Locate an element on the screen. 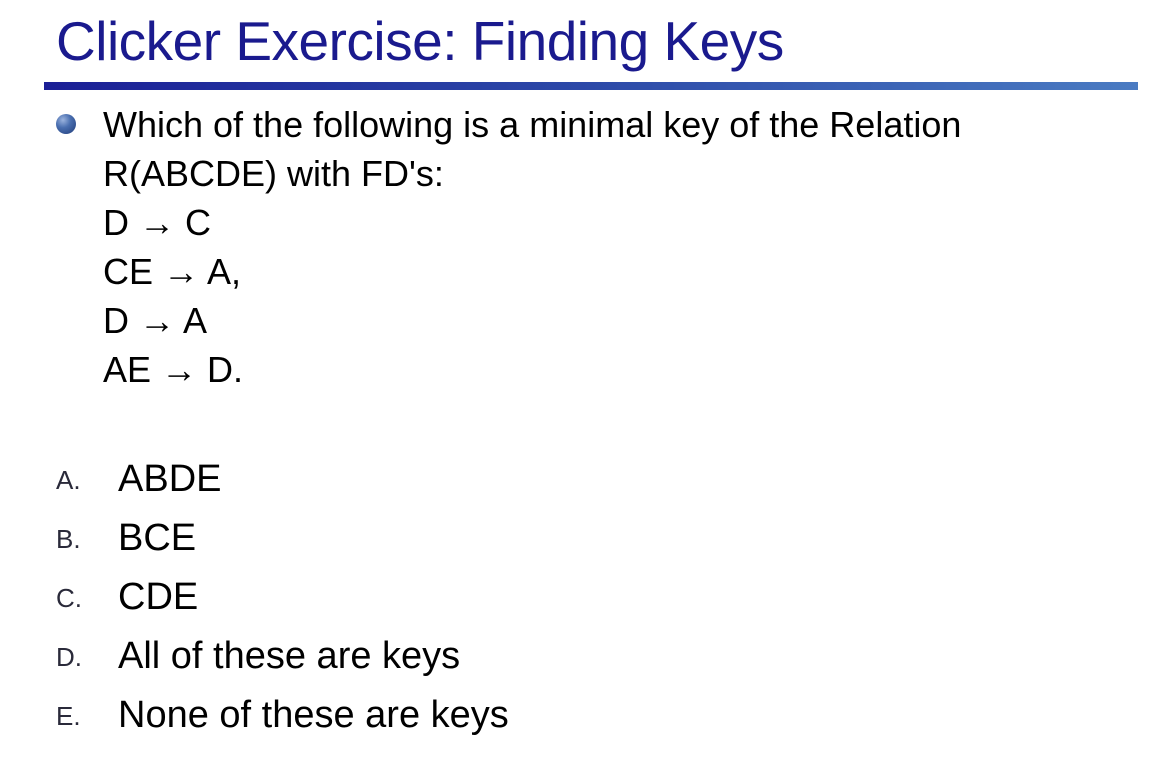  option-text: ABDE is located at coordinates (170, 479).